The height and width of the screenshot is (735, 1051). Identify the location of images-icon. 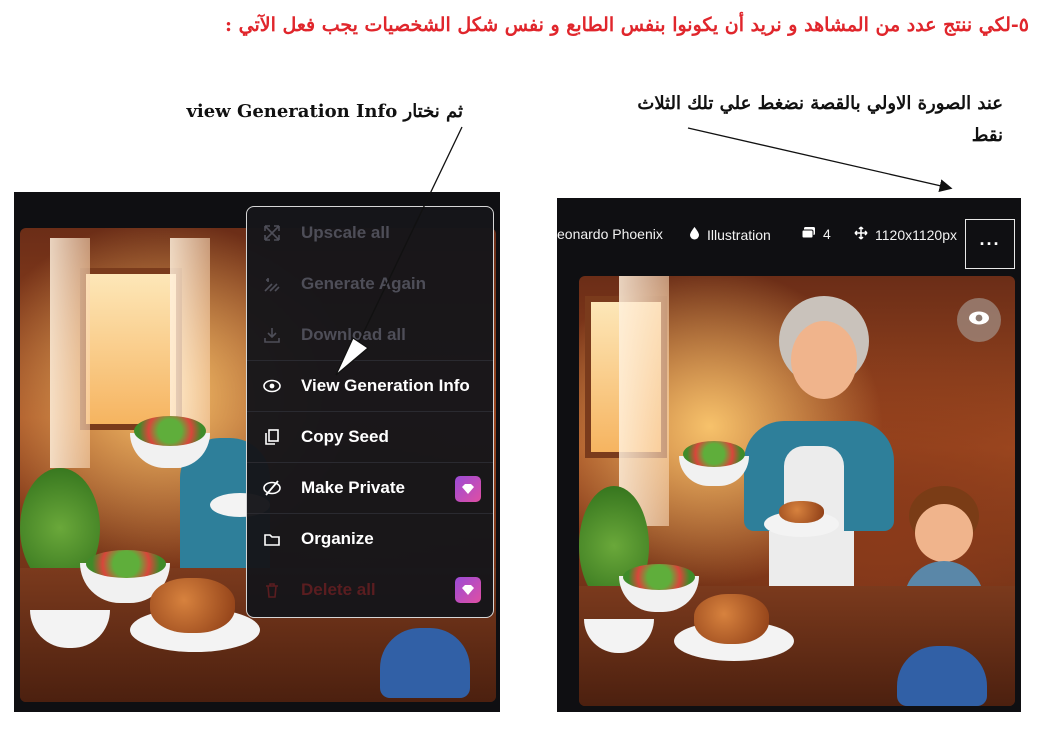
(808, 234).